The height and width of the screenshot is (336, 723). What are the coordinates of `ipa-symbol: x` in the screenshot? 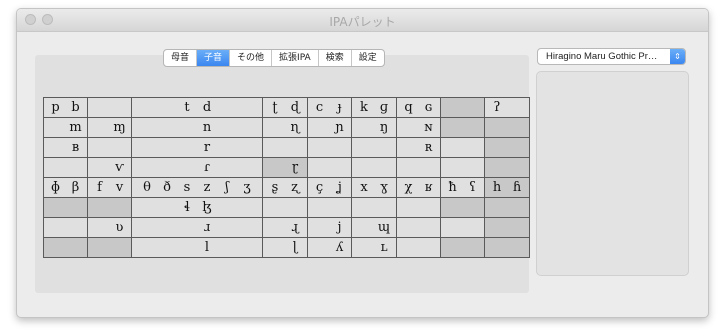 It's located at (364, 187).